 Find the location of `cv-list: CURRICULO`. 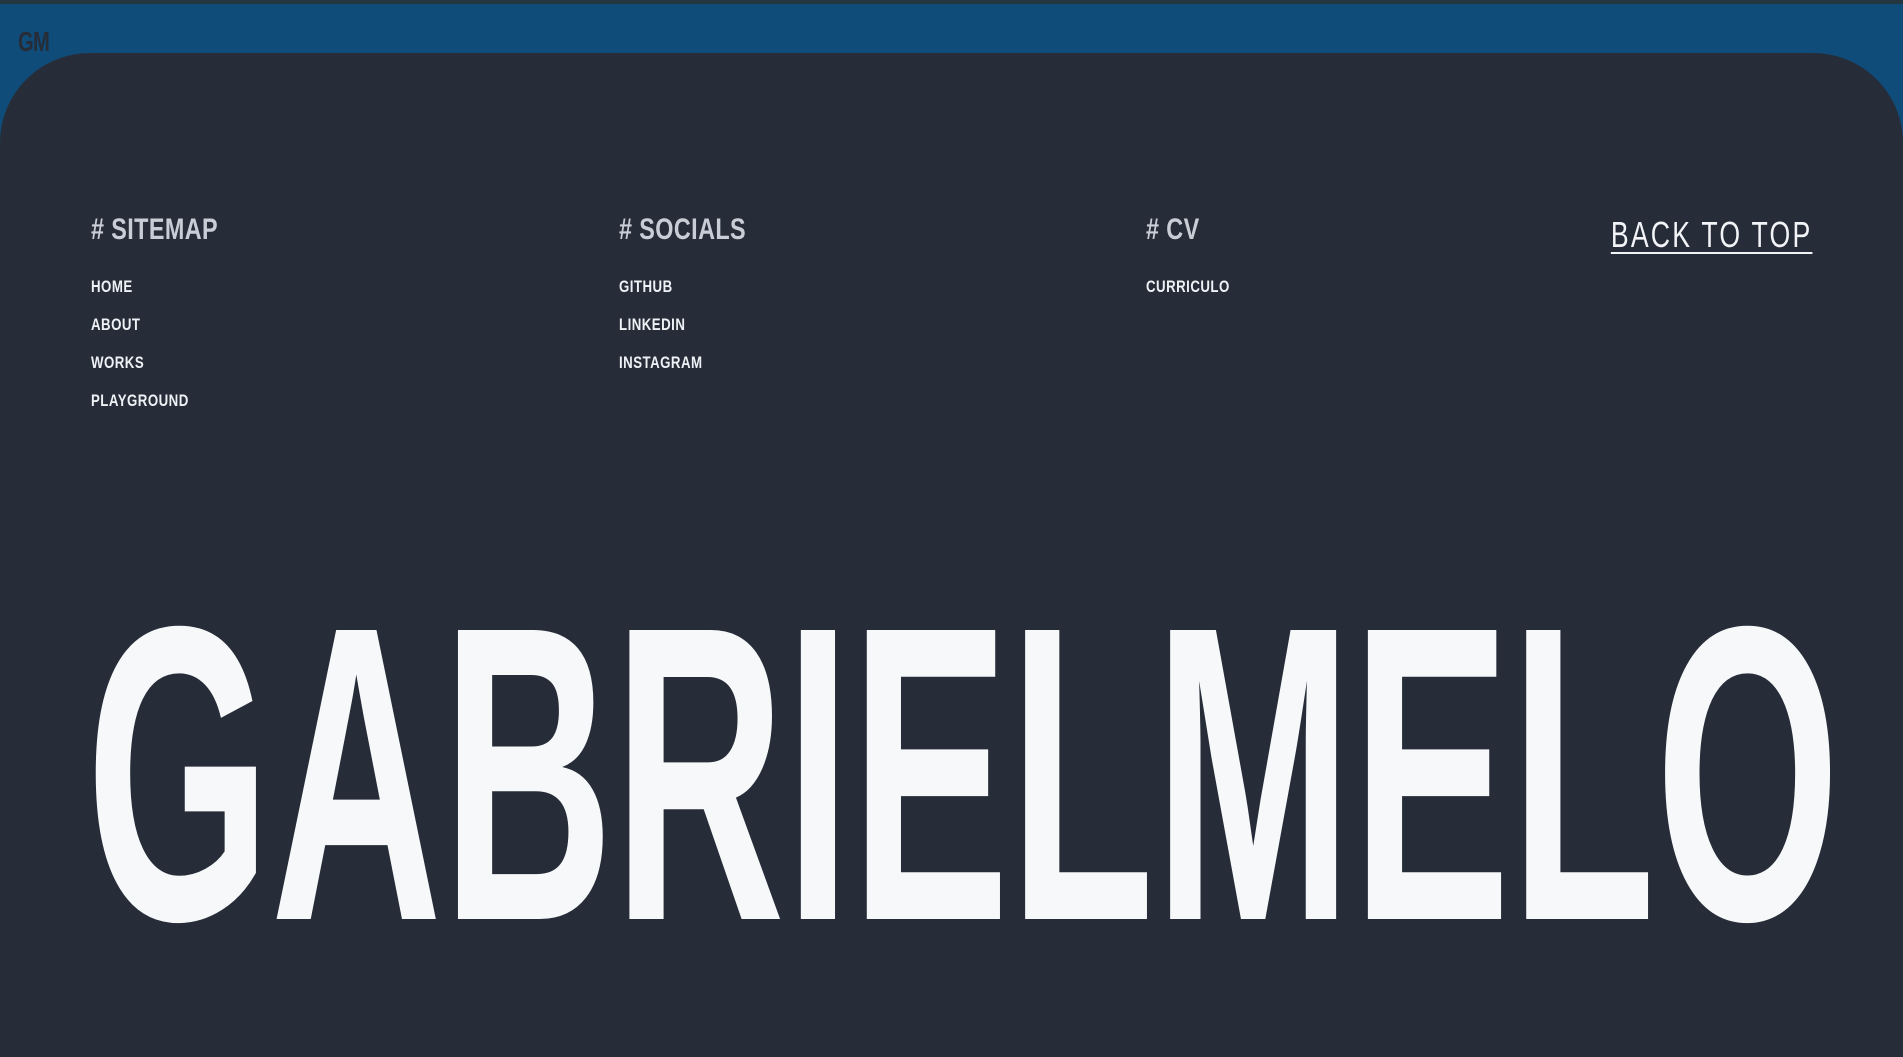

cv-list: CURRICULO is located at coordinates (1199, 287).